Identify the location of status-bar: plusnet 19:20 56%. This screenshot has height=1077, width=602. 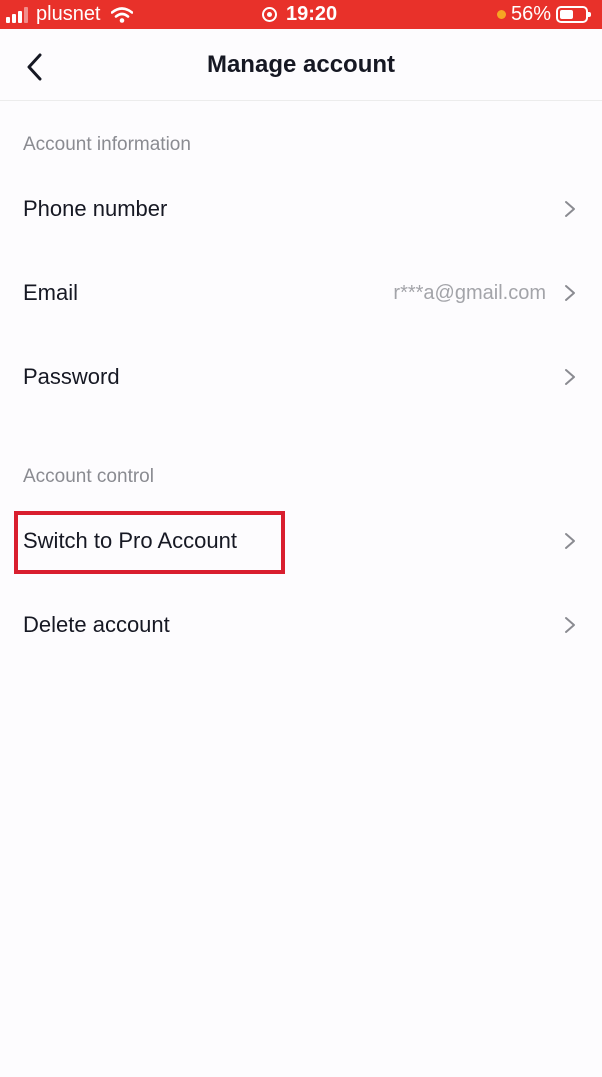
(301, 14).